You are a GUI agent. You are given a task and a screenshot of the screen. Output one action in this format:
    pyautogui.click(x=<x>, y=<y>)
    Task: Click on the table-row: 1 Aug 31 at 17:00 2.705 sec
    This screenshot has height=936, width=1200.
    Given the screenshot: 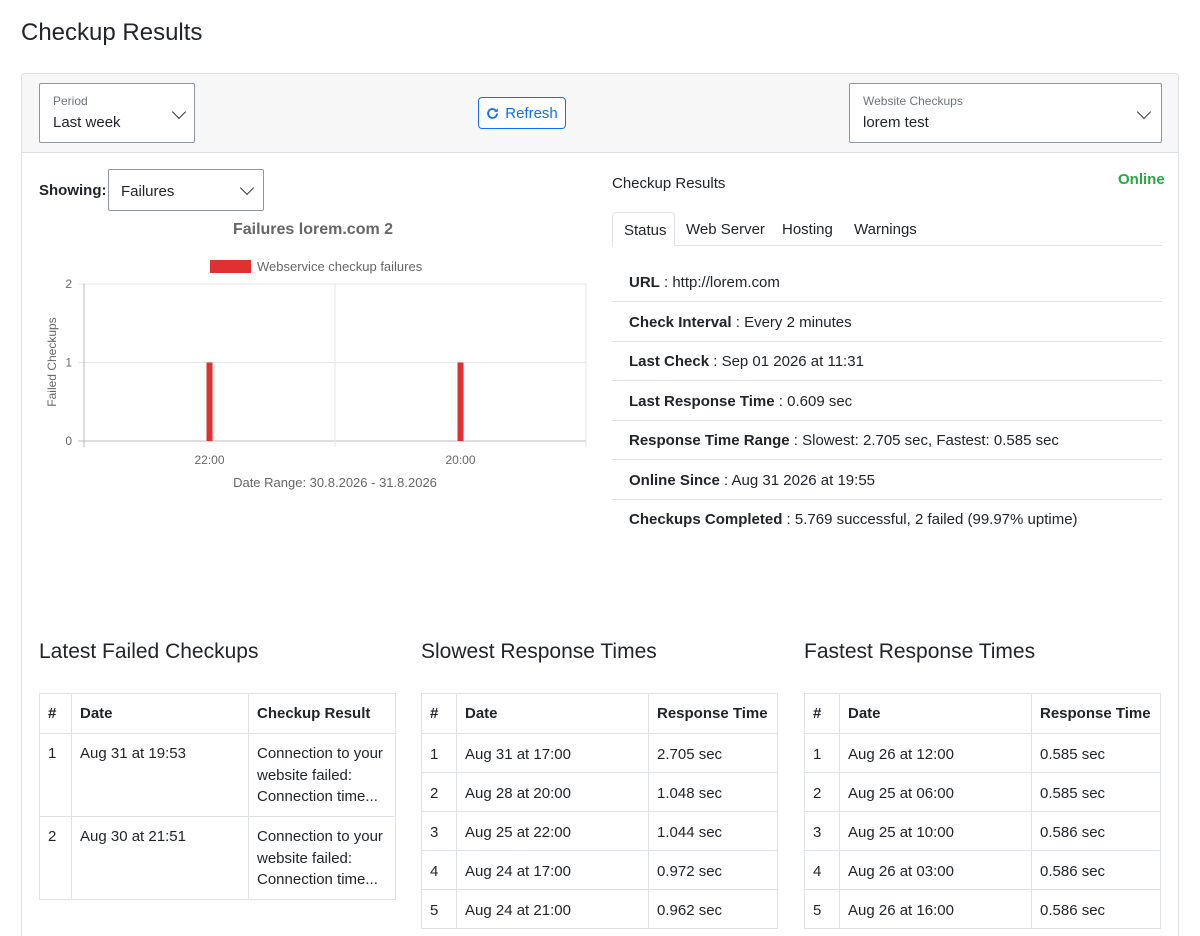 What is the action you would take?
    pyautogui.click(x=599, y=753)
    